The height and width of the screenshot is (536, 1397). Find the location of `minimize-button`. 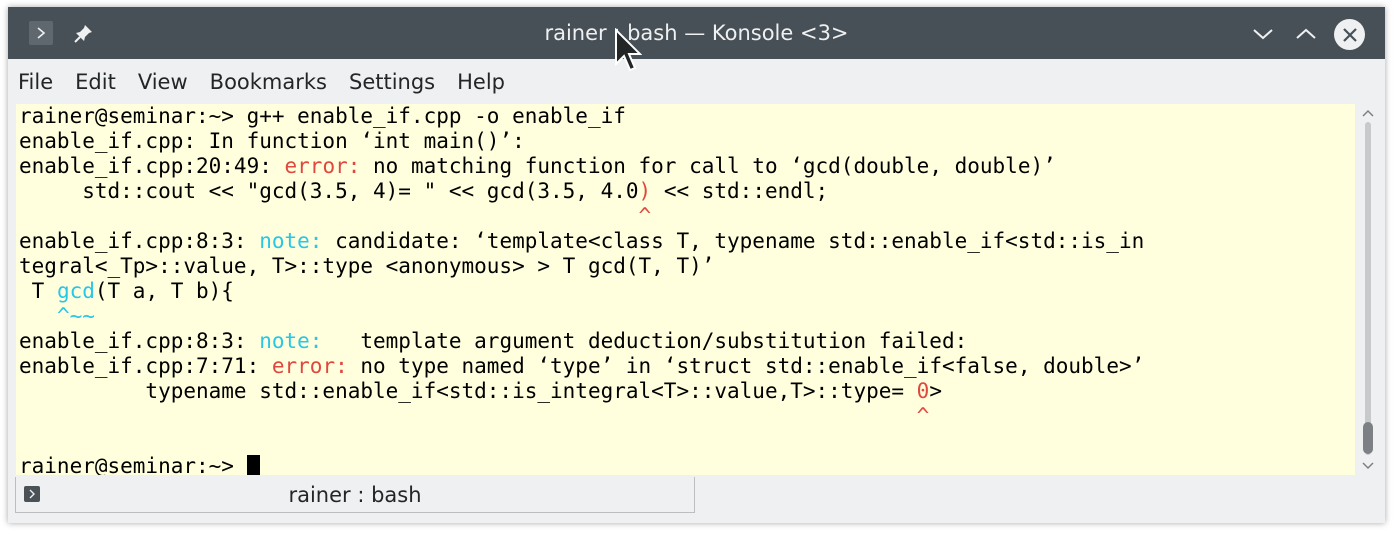

minimize-button is located at coordinates (1263, 34).